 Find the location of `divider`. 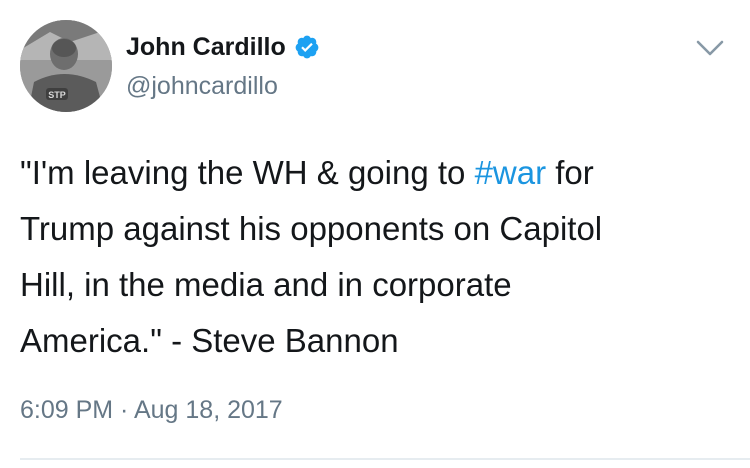

divider is located at coordinates (385, 459).